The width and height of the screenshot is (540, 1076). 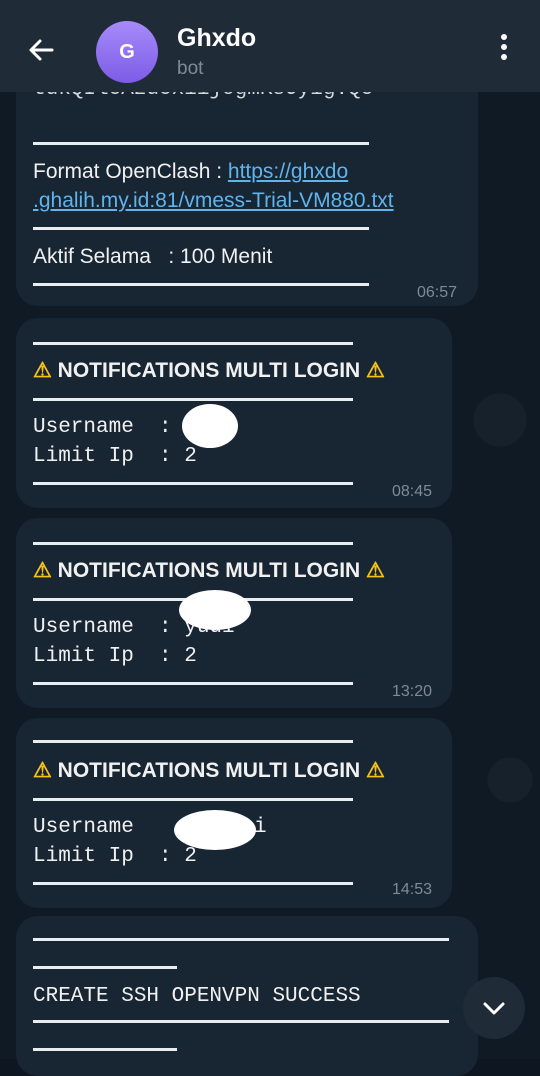 I want to click on username-line: Username, so click(x=102, y=827).